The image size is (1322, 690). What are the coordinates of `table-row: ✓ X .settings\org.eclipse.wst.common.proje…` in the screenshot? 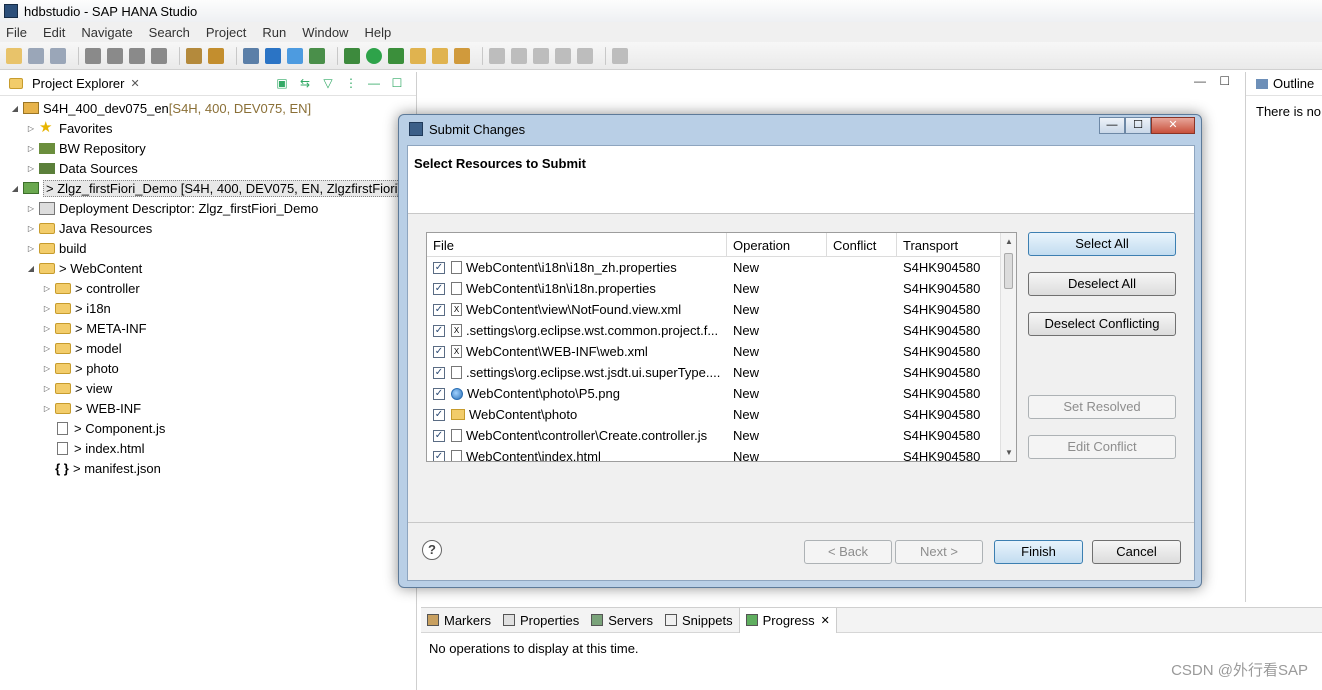 It's located at (721, 330).